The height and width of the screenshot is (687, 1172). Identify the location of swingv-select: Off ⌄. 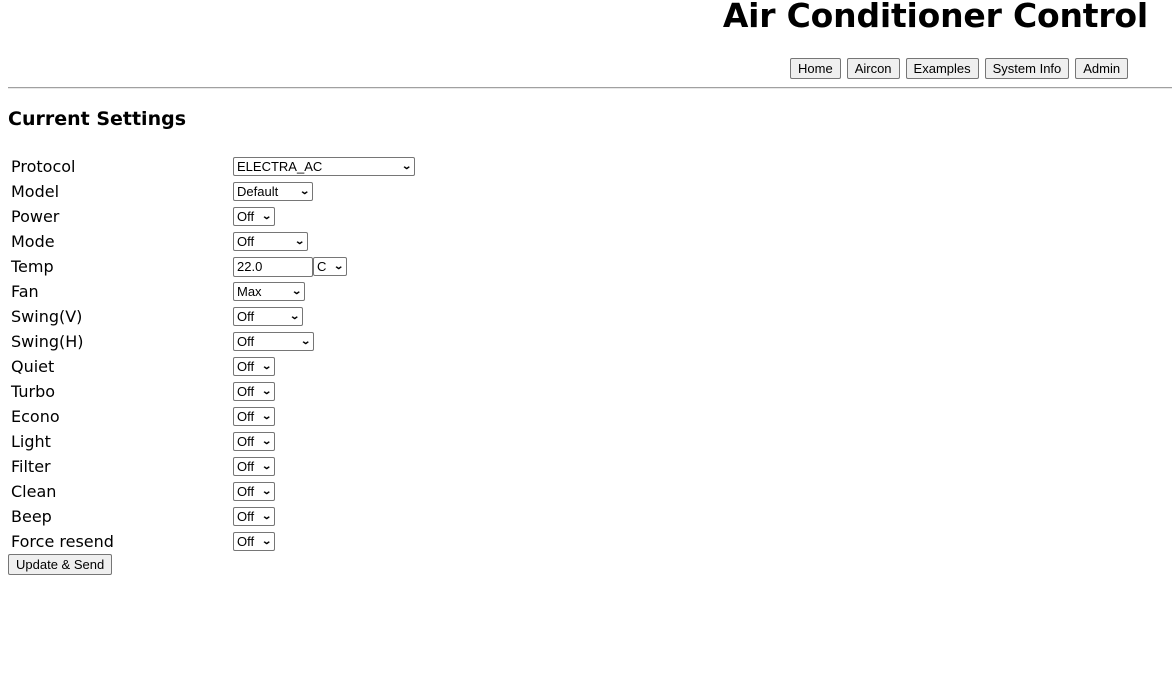
(268, 316).